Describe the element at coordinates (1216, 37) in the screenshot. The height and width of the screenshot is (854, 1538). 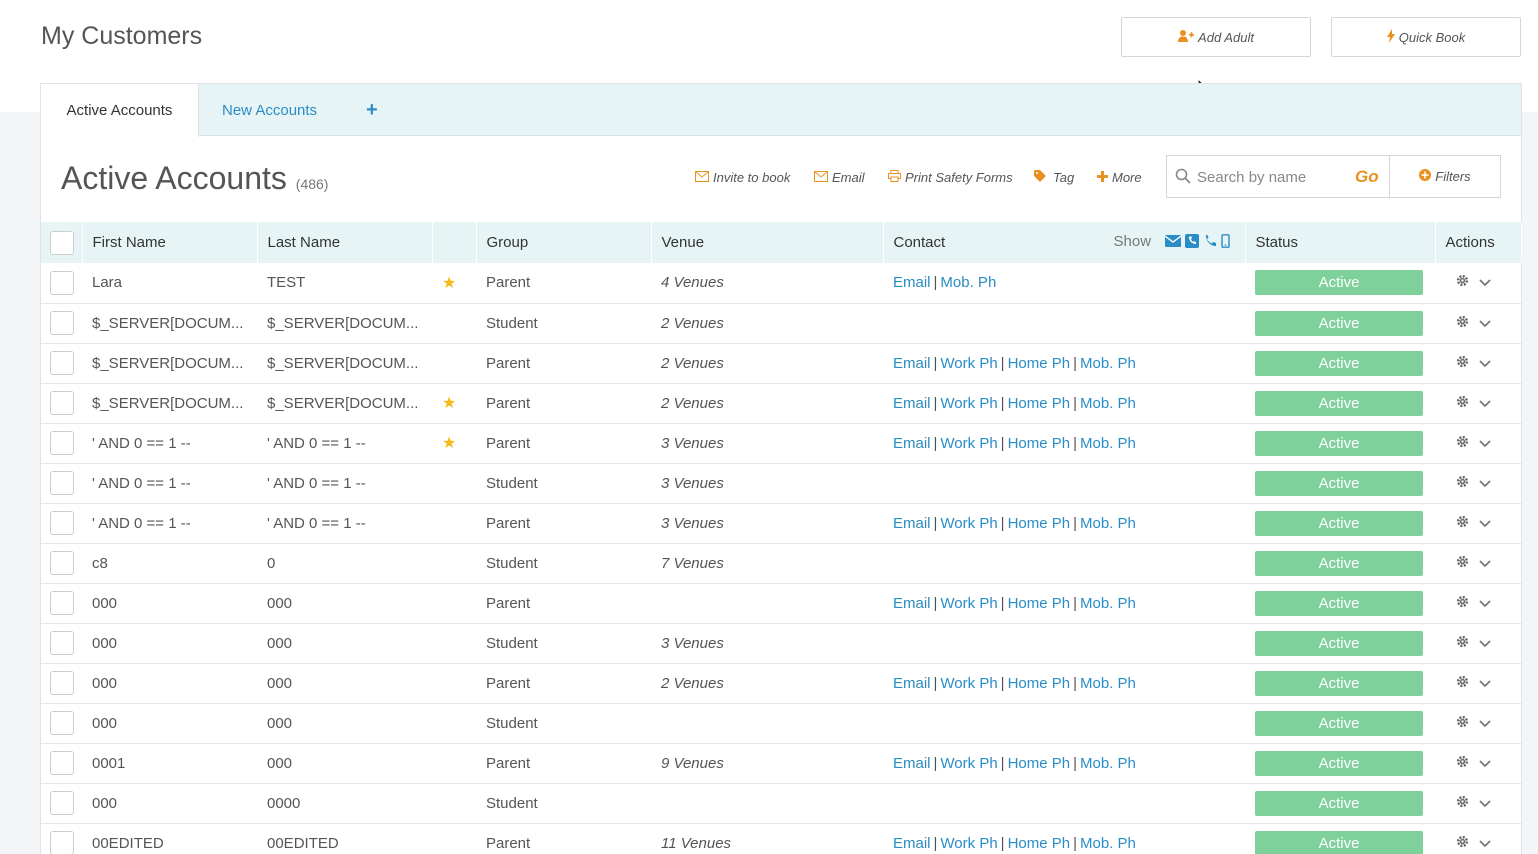
I see `add-adult-button: Add Adult` at that location.